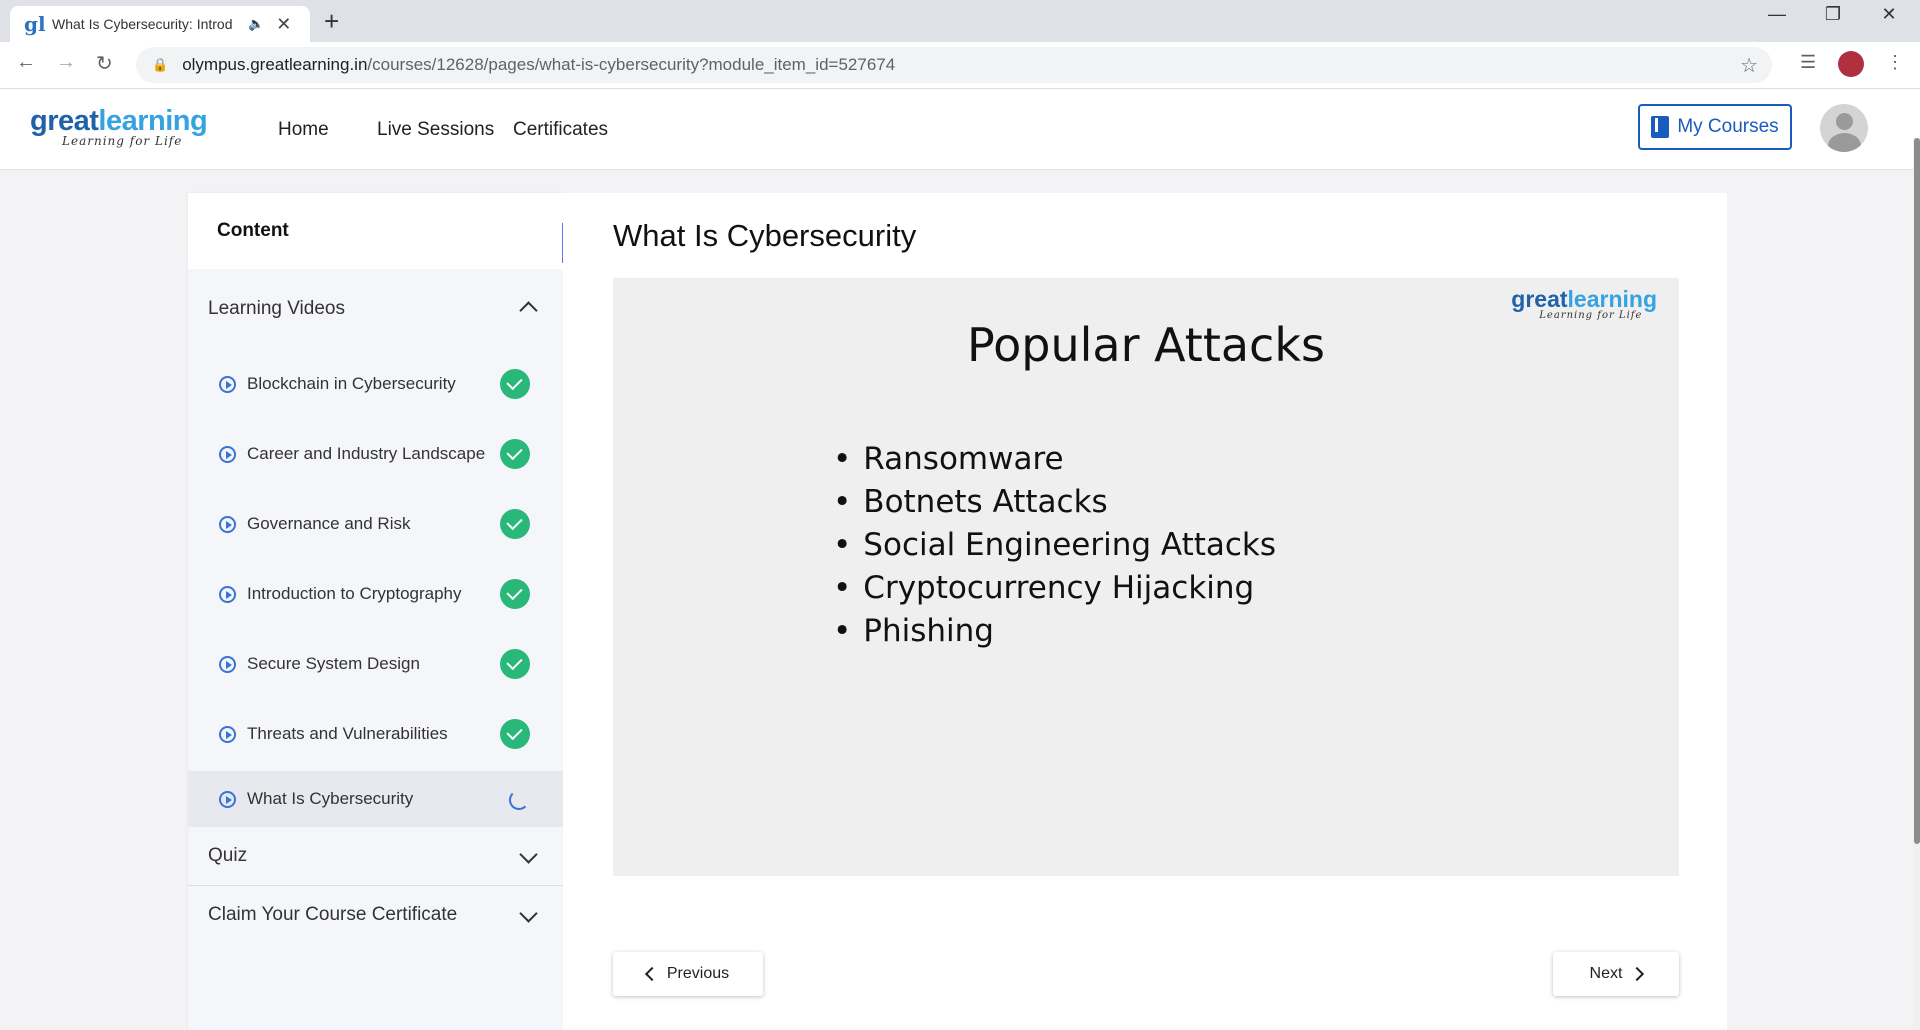 The image size is (1920, 1030). Describe the element at coordinates (375, 309) in the screenshot. I see `section-learning-videos: Learning Videos` at that location.